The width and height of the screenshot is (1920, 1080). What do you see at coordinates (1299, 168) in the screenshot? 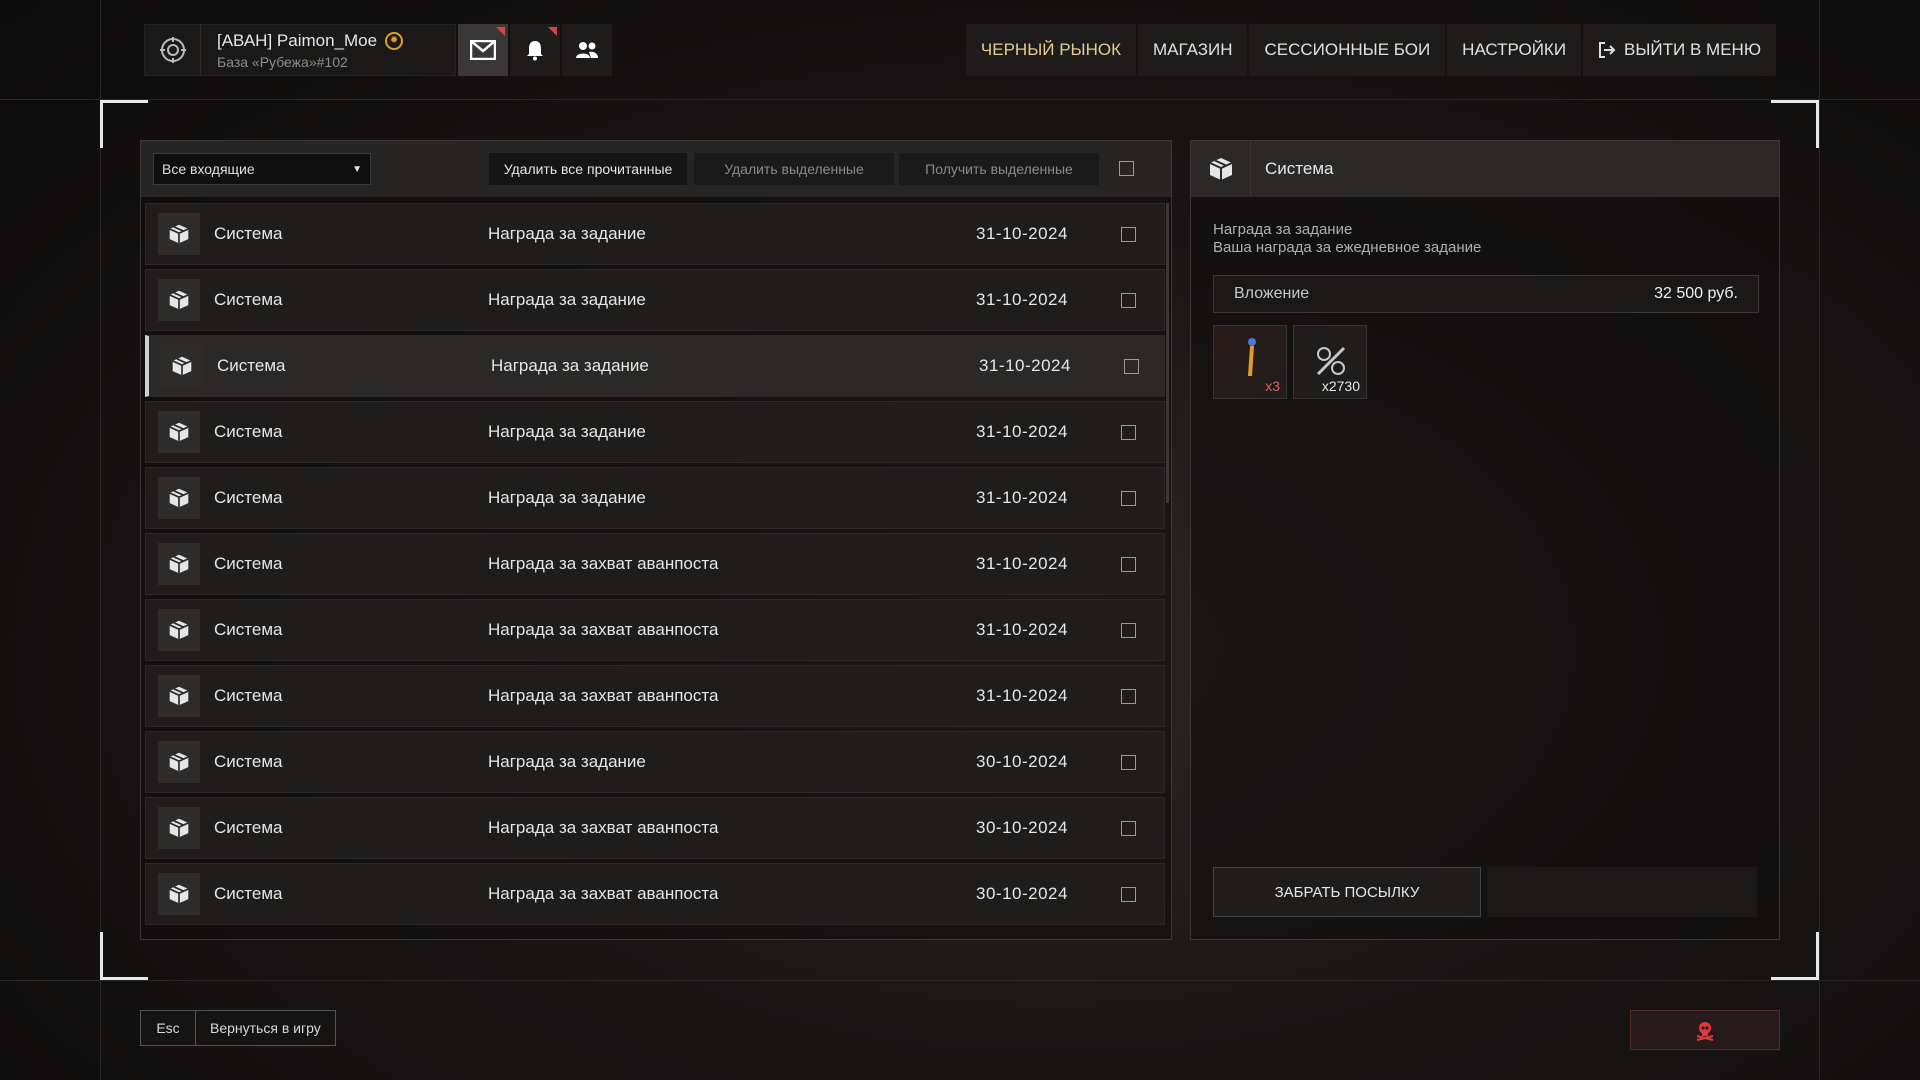
I see `detail-sender: Система` at bounding box center [1299, 168].